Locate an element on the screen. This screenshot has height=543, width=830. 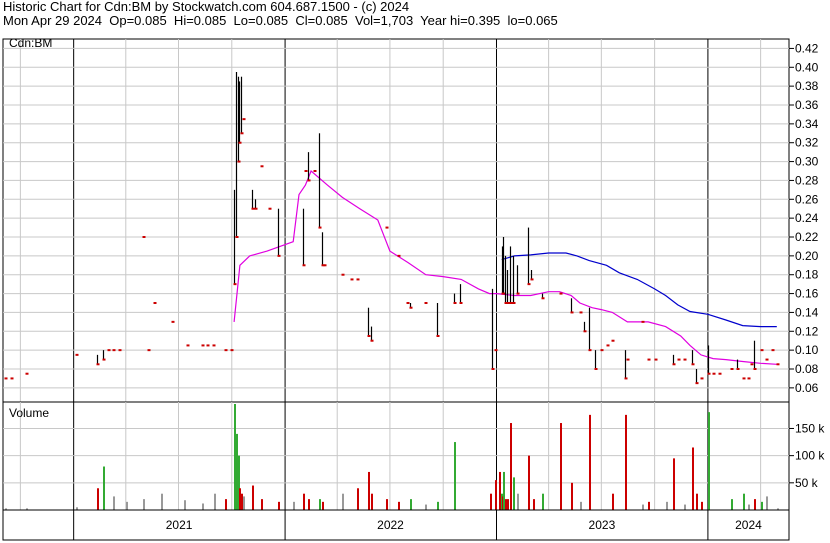
year-label: 2023 is located at coordinates (602, 525).